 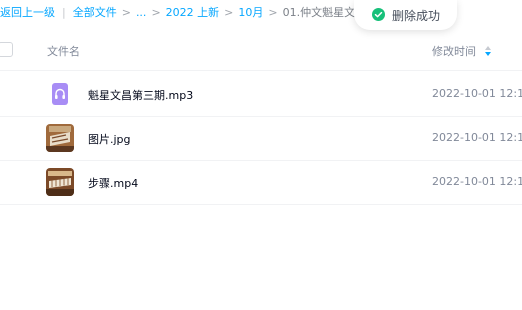 What do you see at coordinates (95, 12) in the screenshot?
I see `breadcrumb-all-files: 全部文件` at bounding box center [95, 12].